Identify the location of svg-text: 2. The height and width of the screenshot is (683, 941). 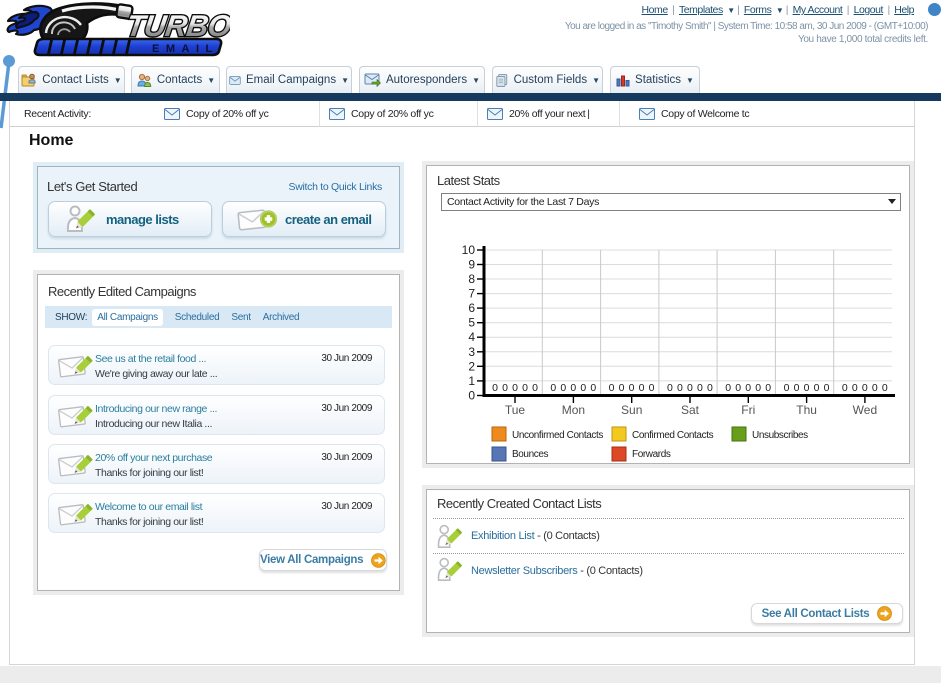
(471, 366).